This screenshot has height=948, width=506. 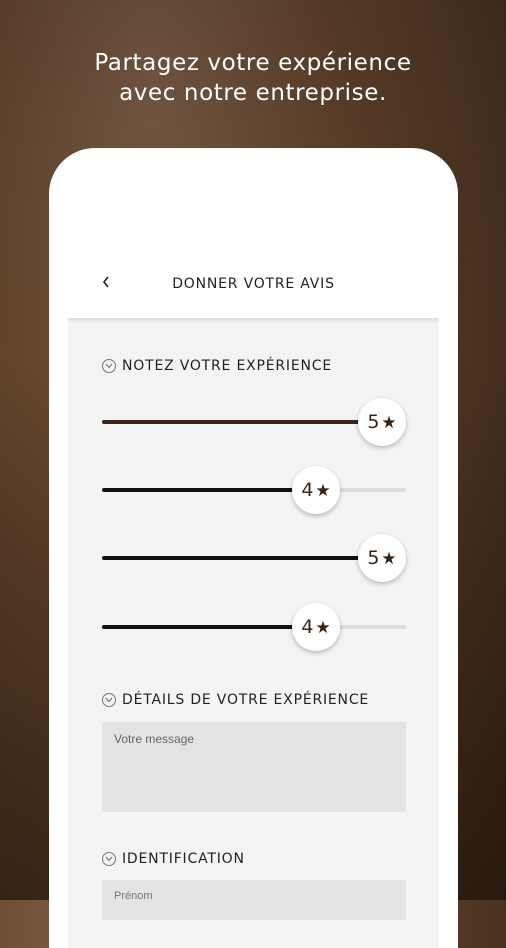 I want to click on headline-line-1: Partagez votre expérience, so click(x=253, y=63).